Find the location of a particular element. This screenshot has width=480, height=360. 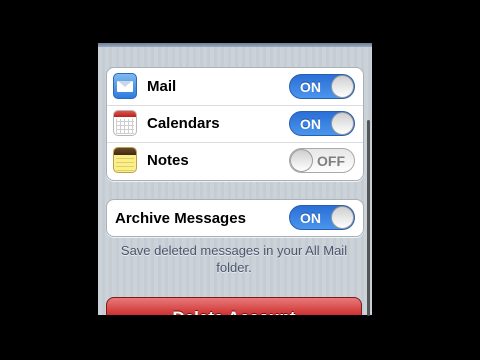

sync-row-label: Notes is located at coordinates (168, 160).